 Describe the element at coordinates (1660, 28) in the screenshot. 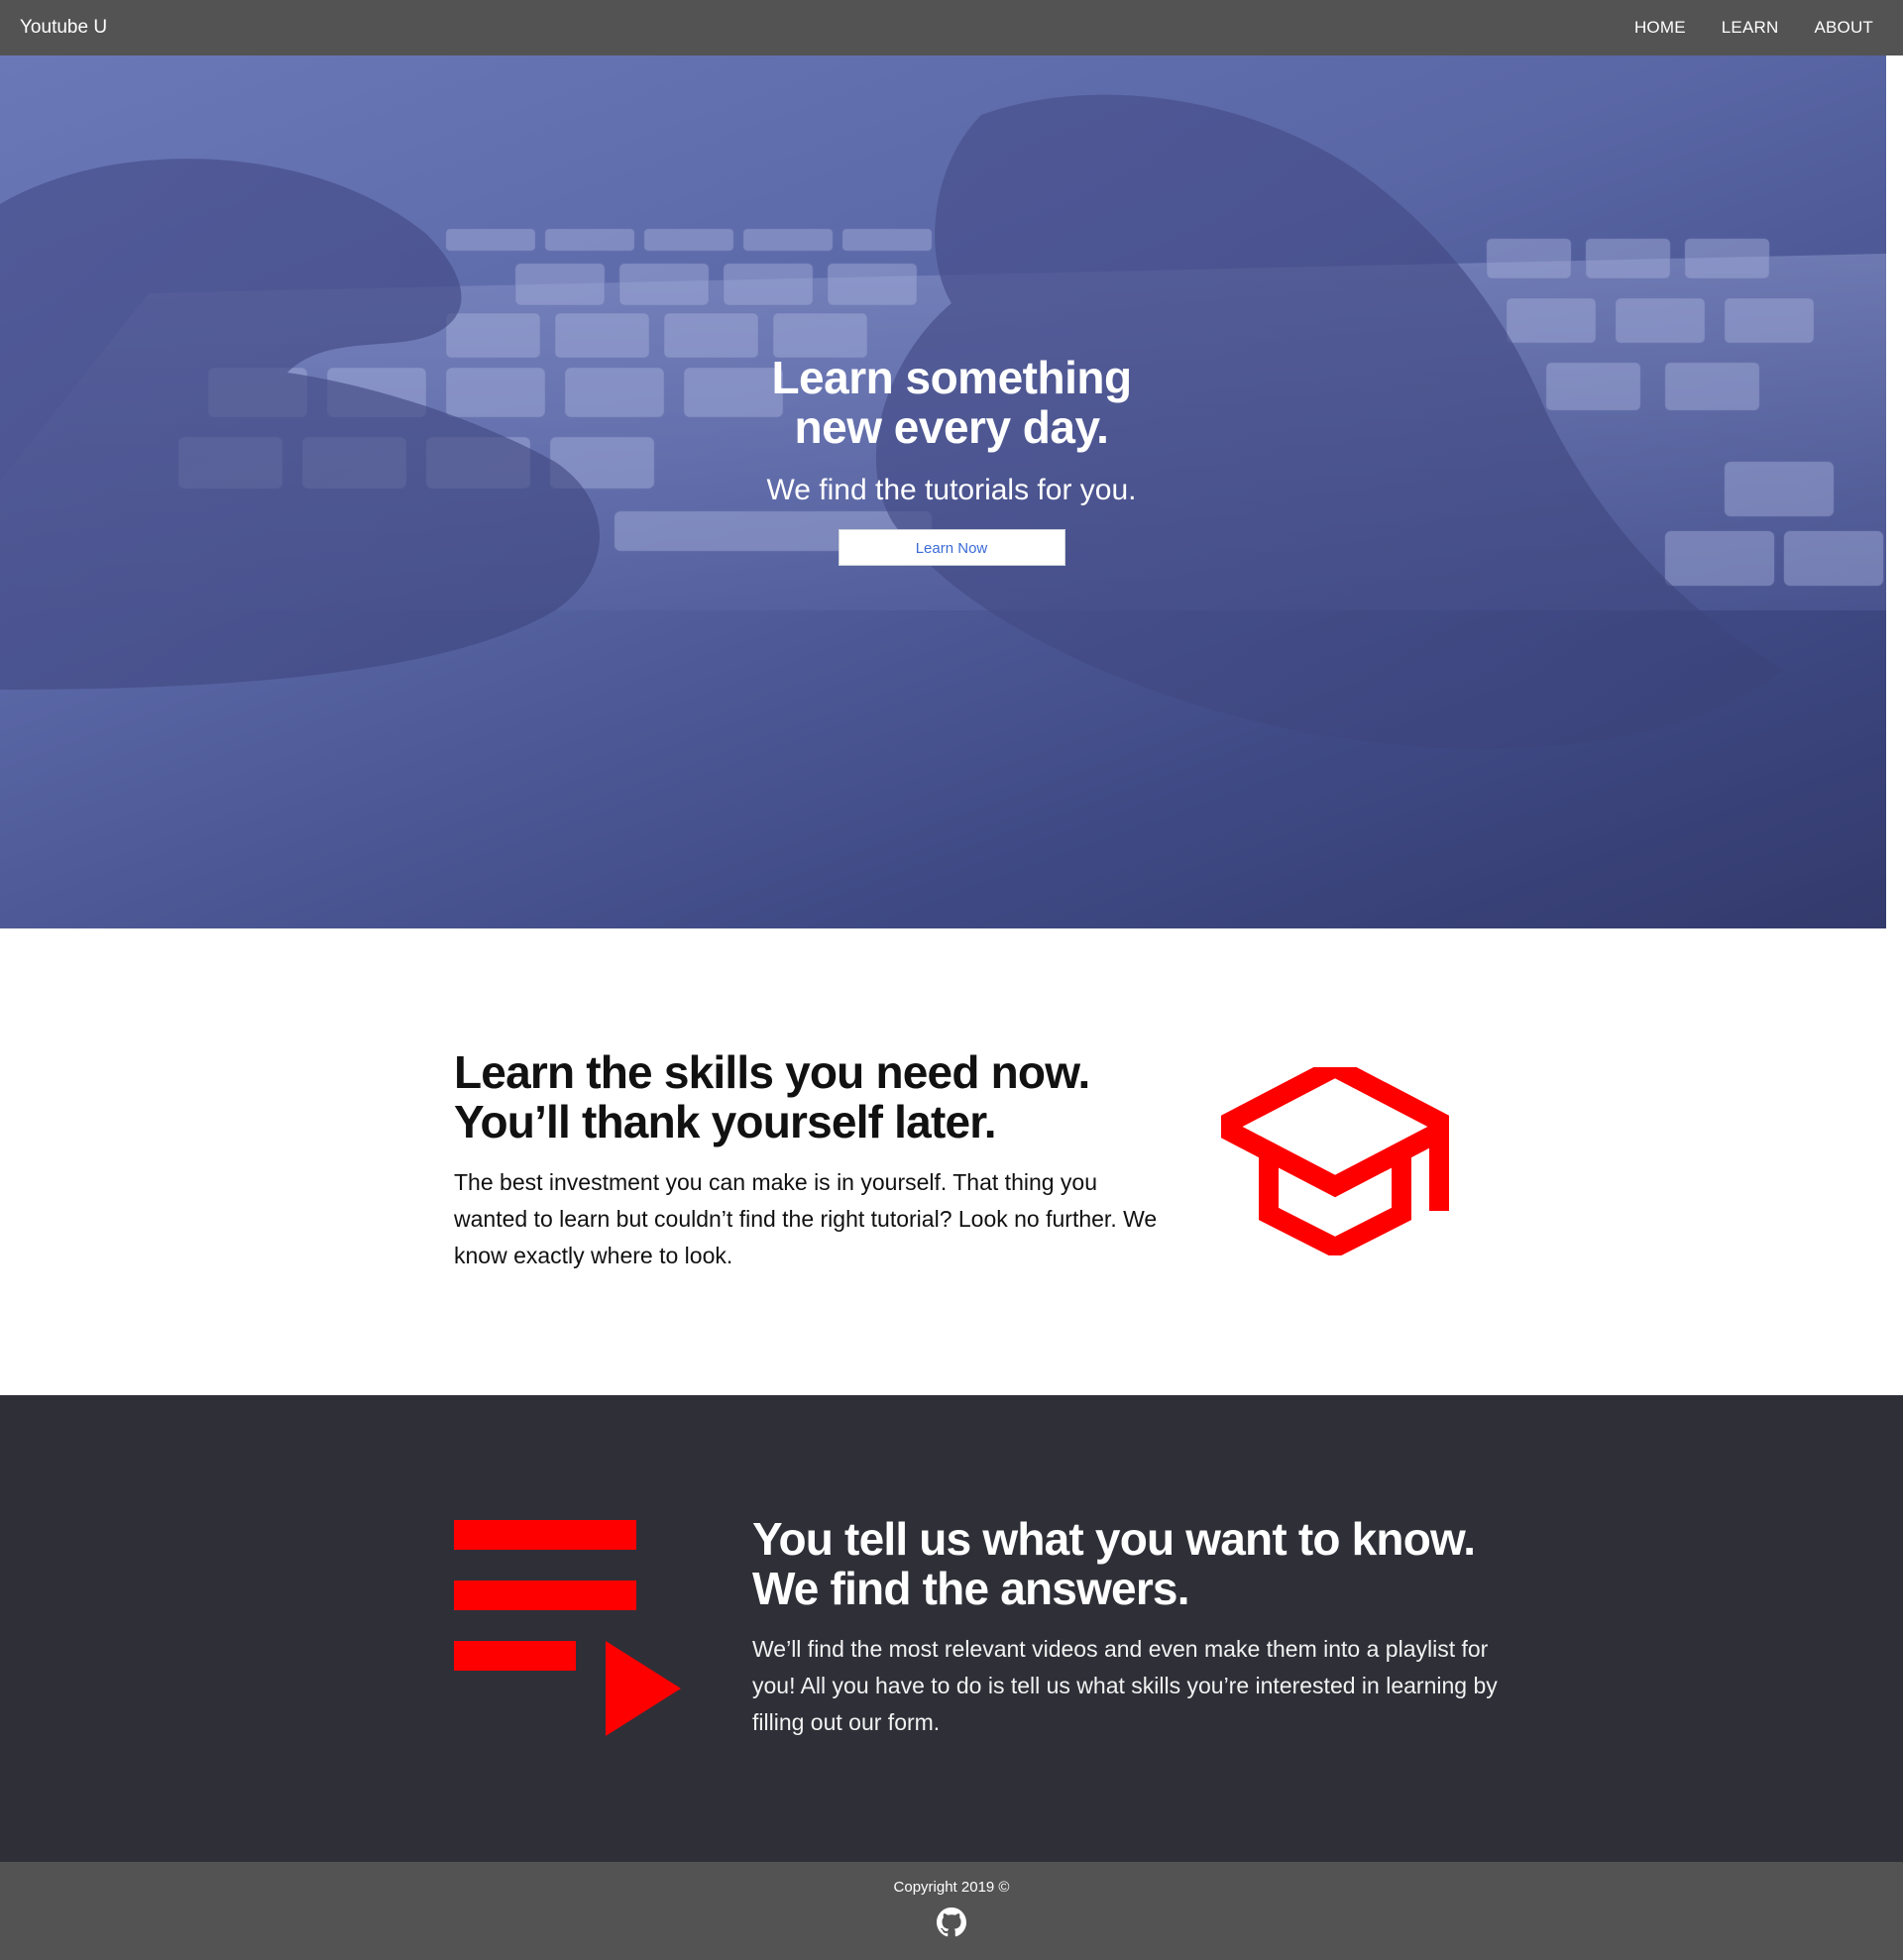

I see `nav-home-link: HOME` at that location.